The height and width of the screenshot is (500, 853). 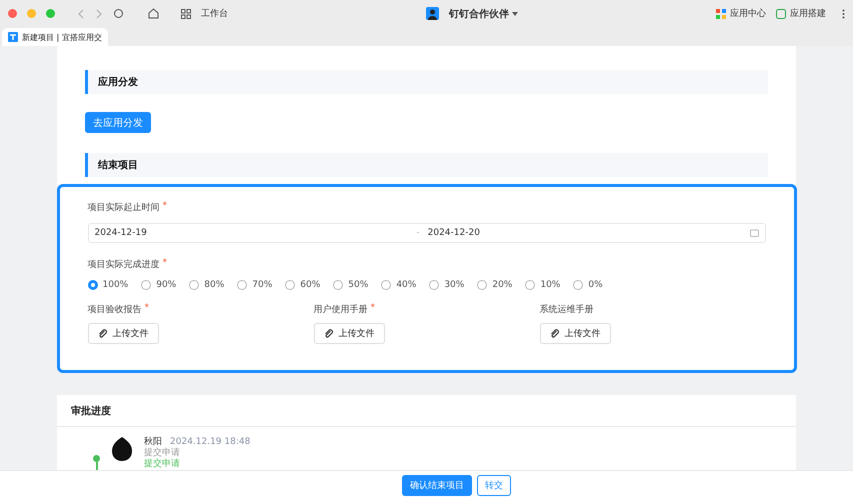 What do you see at coordinates (781, 13) in the screenshot?
I see `builder-icon` at bounding box center [781, 13].